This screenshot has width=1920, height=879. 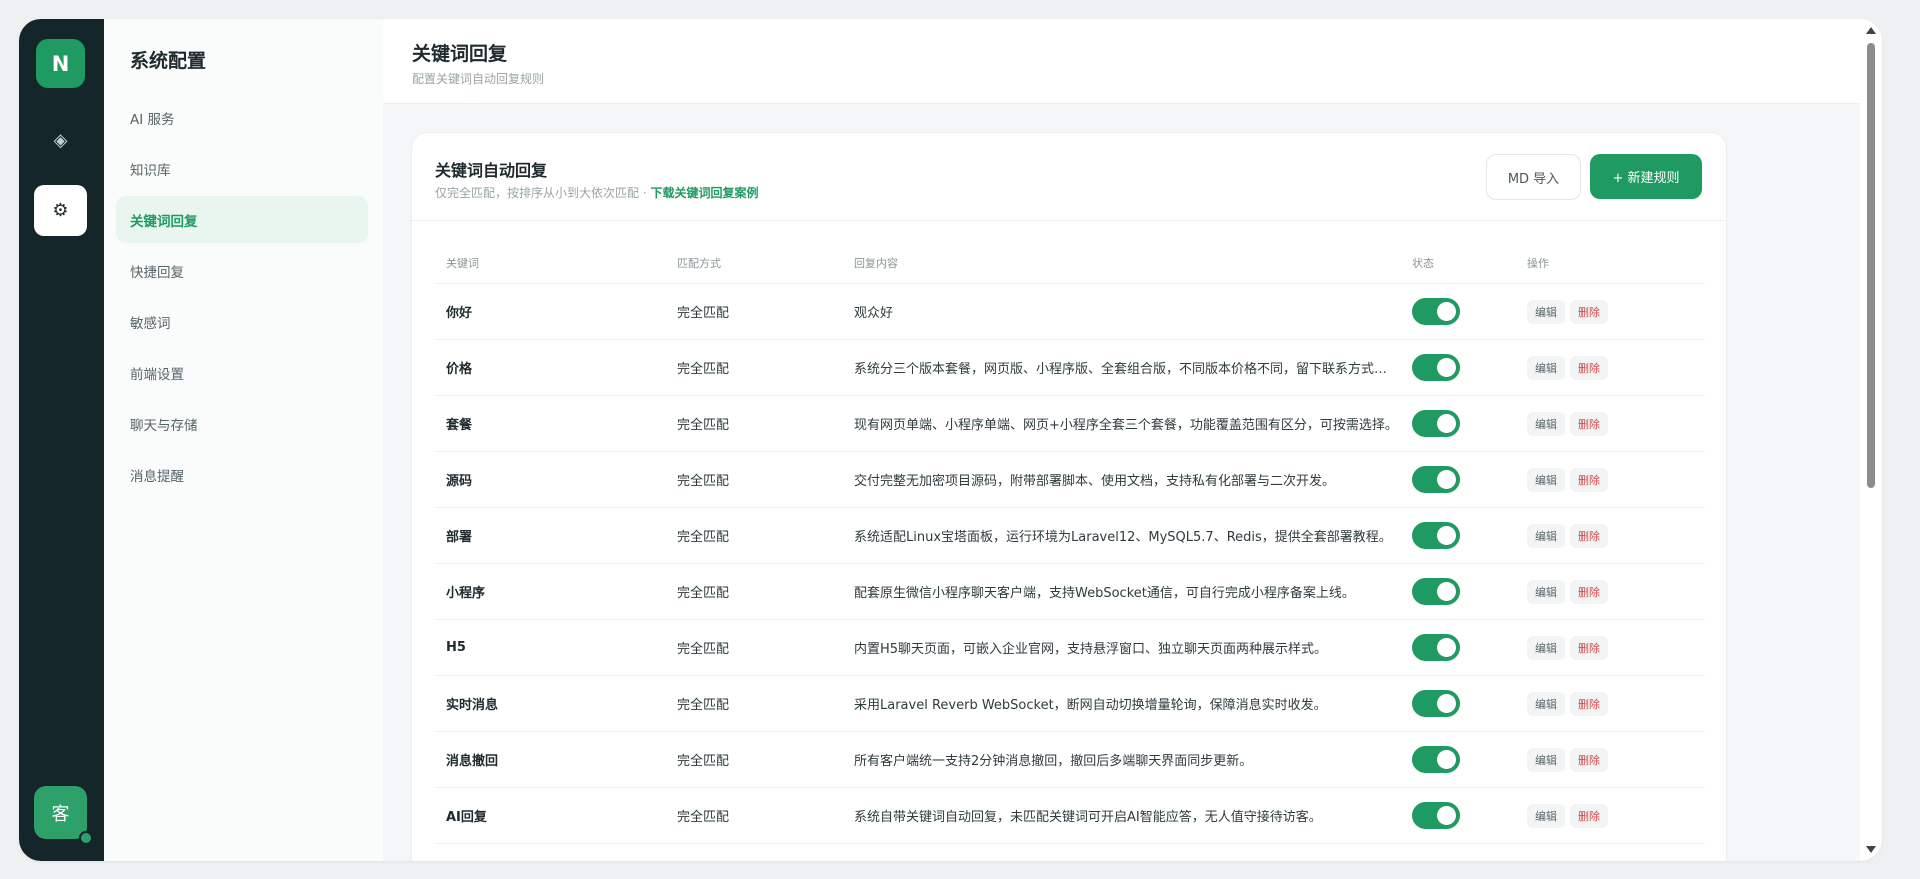 I want to click on settings-nav-item: 关键词回复, so click(x=242, y=219).